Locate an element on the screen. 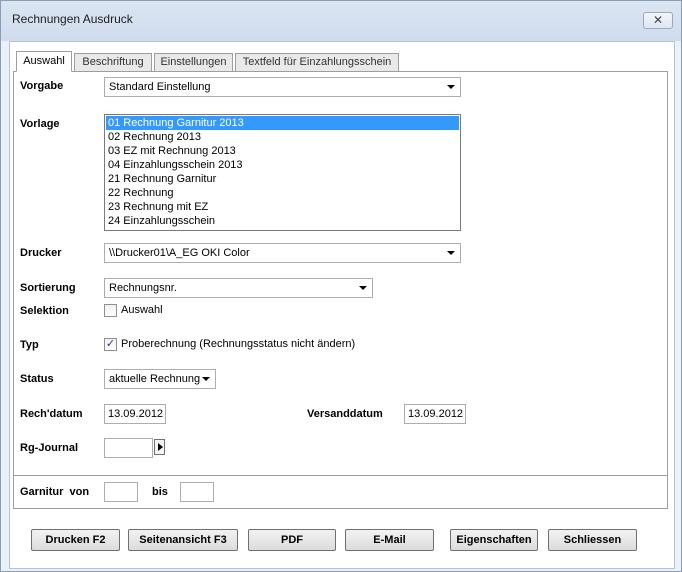 This screenshot has width=682, height=572. tab-label: Auswahl is located at coordinates (44, 61).